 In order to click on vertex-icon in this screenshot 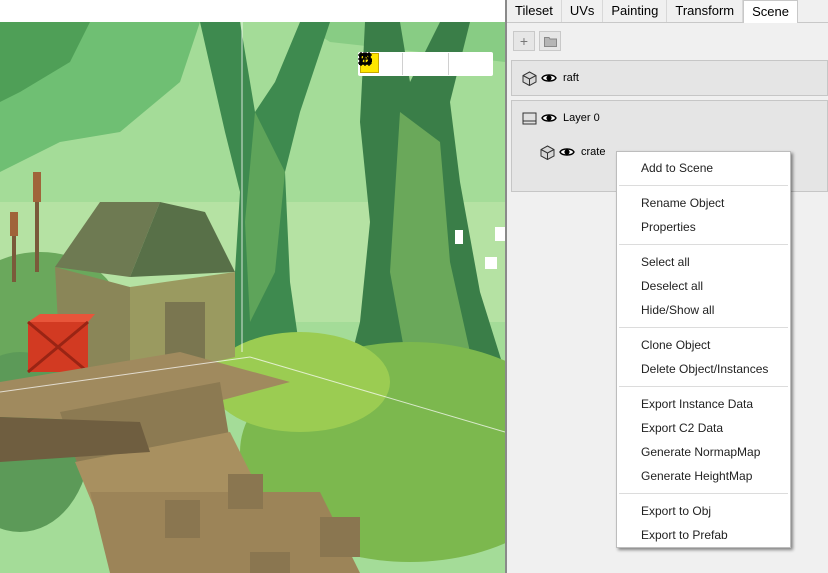, I will do `click(392, 63)`.